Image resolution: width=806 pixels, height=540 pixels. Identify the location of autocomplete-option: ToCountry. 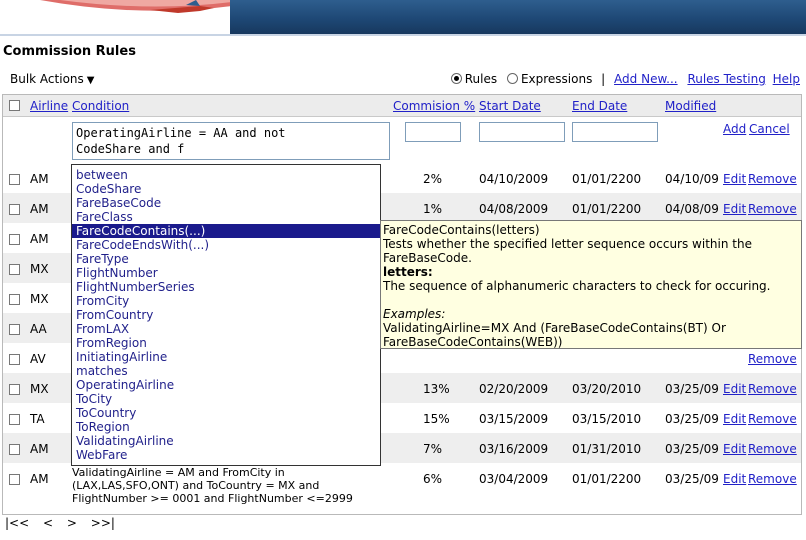
(226, 413).